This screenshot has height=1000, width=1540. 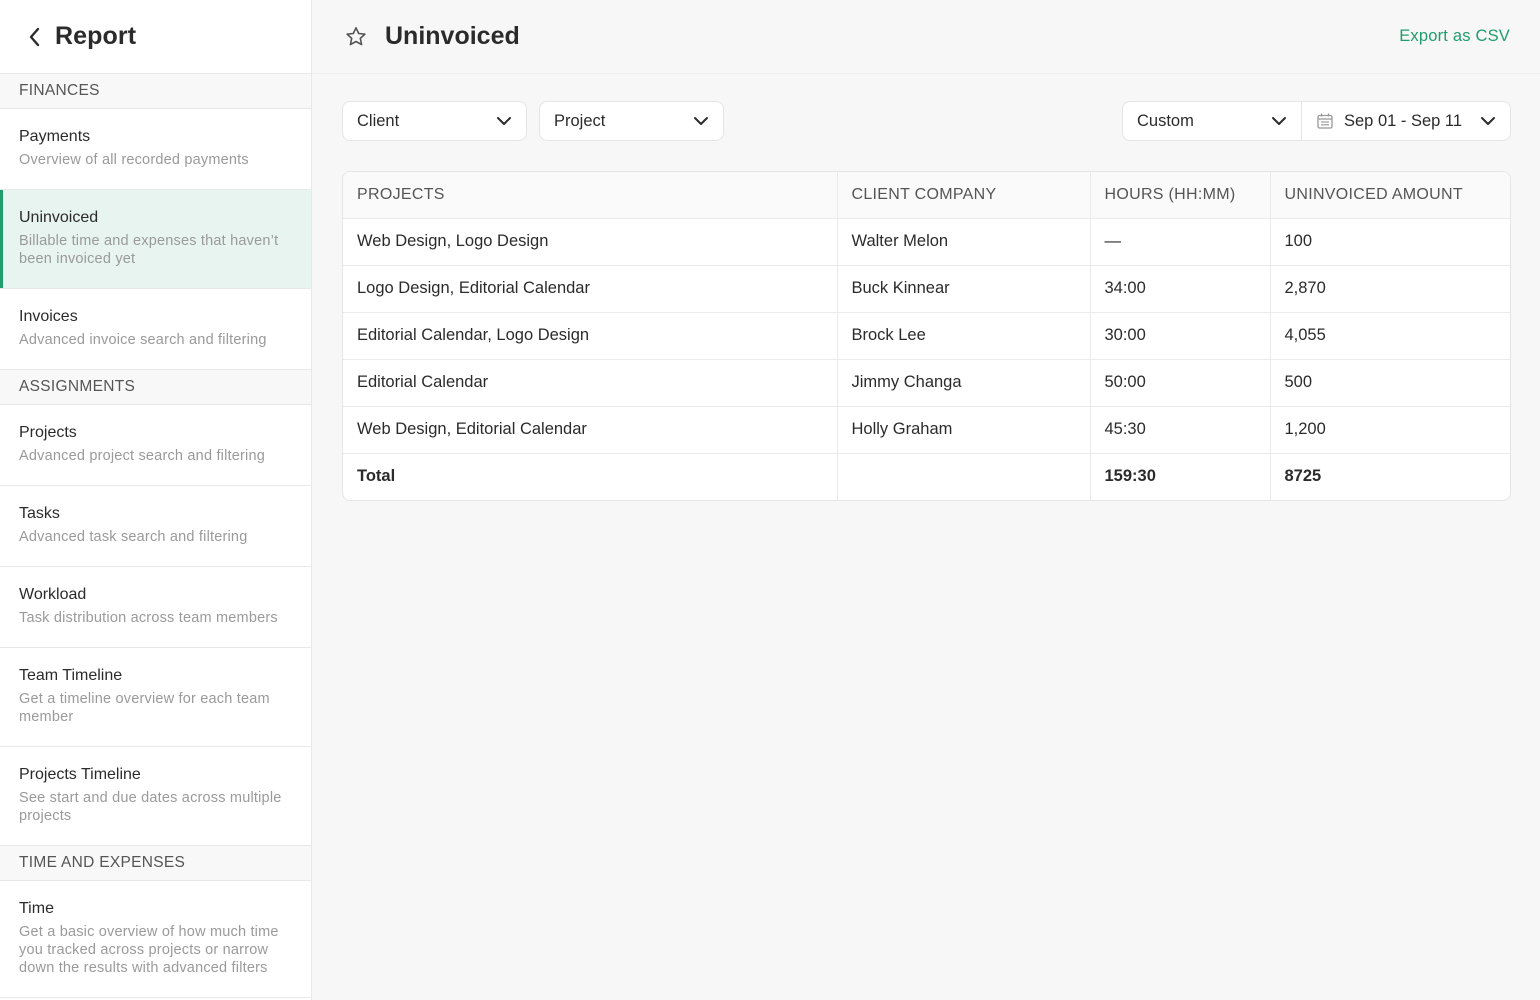 I want to click on sidebar-item-label: Projects, so click(x=48, y=432).